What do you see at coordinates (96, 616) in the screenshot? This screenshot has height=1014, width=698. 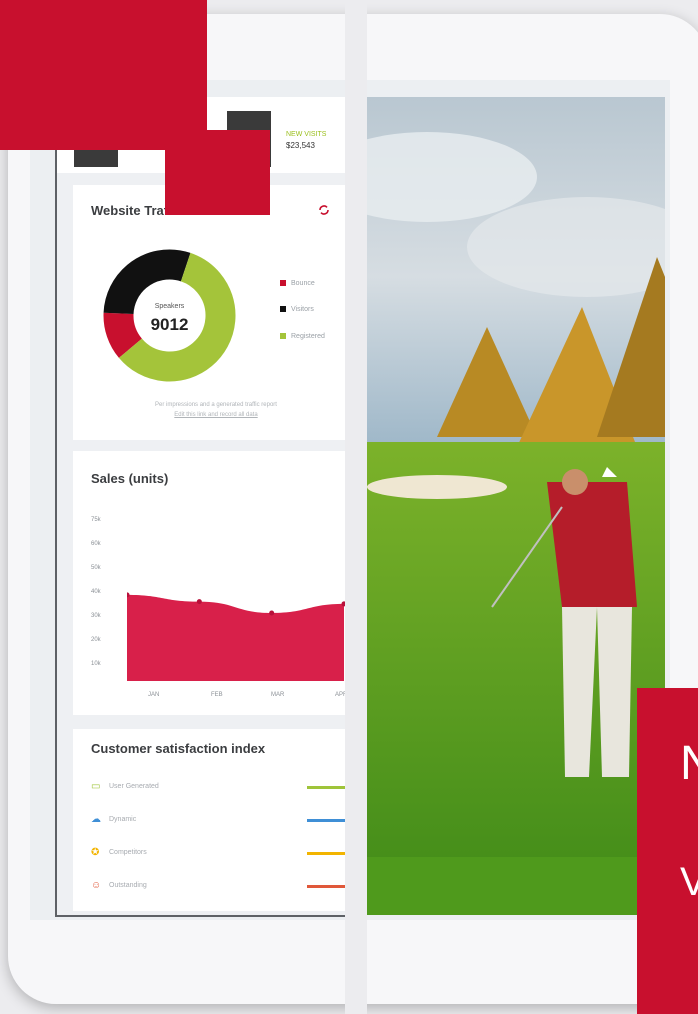 I see `y-tick: 30k` at bounding box center [96, 616].